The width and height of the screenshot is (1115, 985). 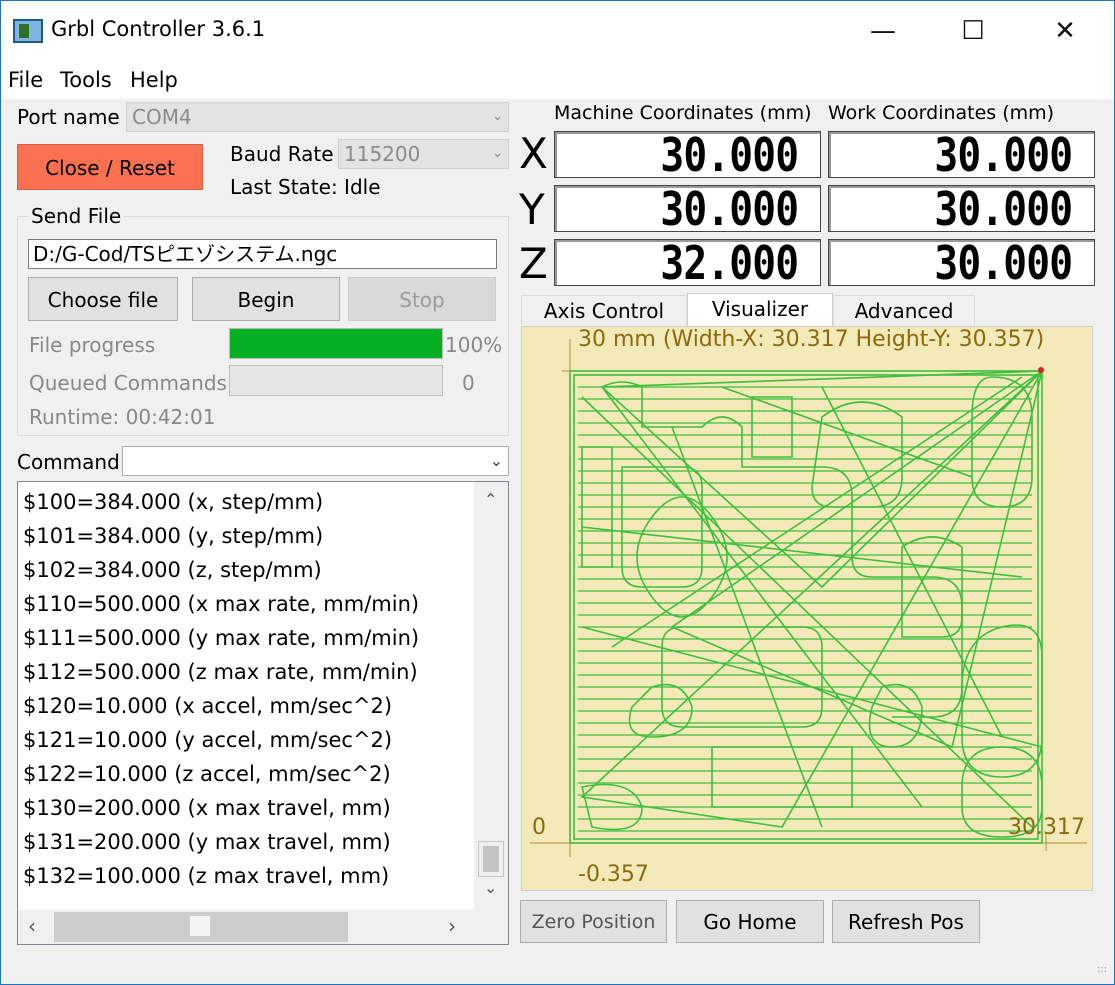 What do you see at coordinates (683, 113) in the screenshot?
I see `machine-coords-header: Machine Coordinates (mm)` at bounding box center [683, 113].